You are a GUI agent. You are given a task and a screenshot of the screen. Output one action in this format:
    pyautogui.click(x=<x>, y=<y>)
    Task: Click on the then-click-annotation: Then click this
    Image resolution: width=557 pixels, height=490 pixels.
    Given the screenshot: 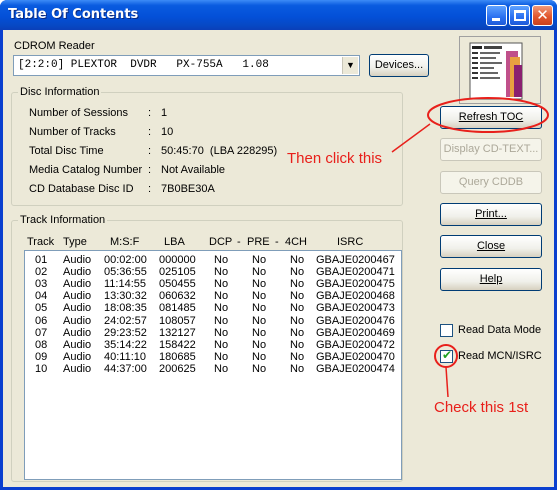 What is the action you would take?
    pyautogui.click(x=335, y=158)
    